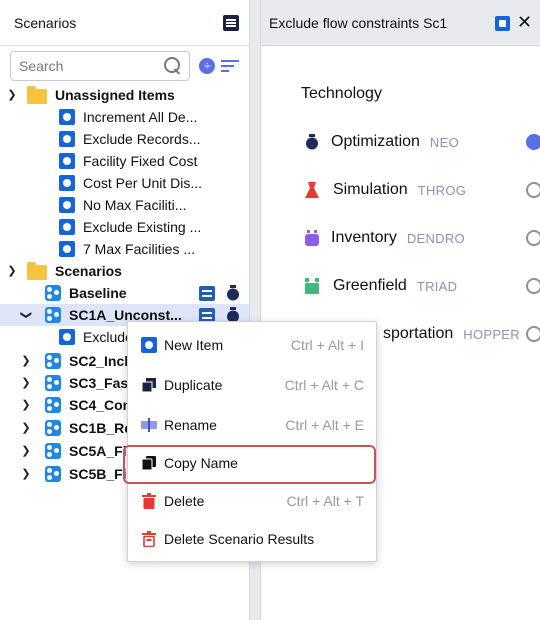  What do you see at coordinates (252, 425) in the screenshot?
I see `menu-item-rename: Rename Ctrl + Alt + E` at bounding box center [252, 425].